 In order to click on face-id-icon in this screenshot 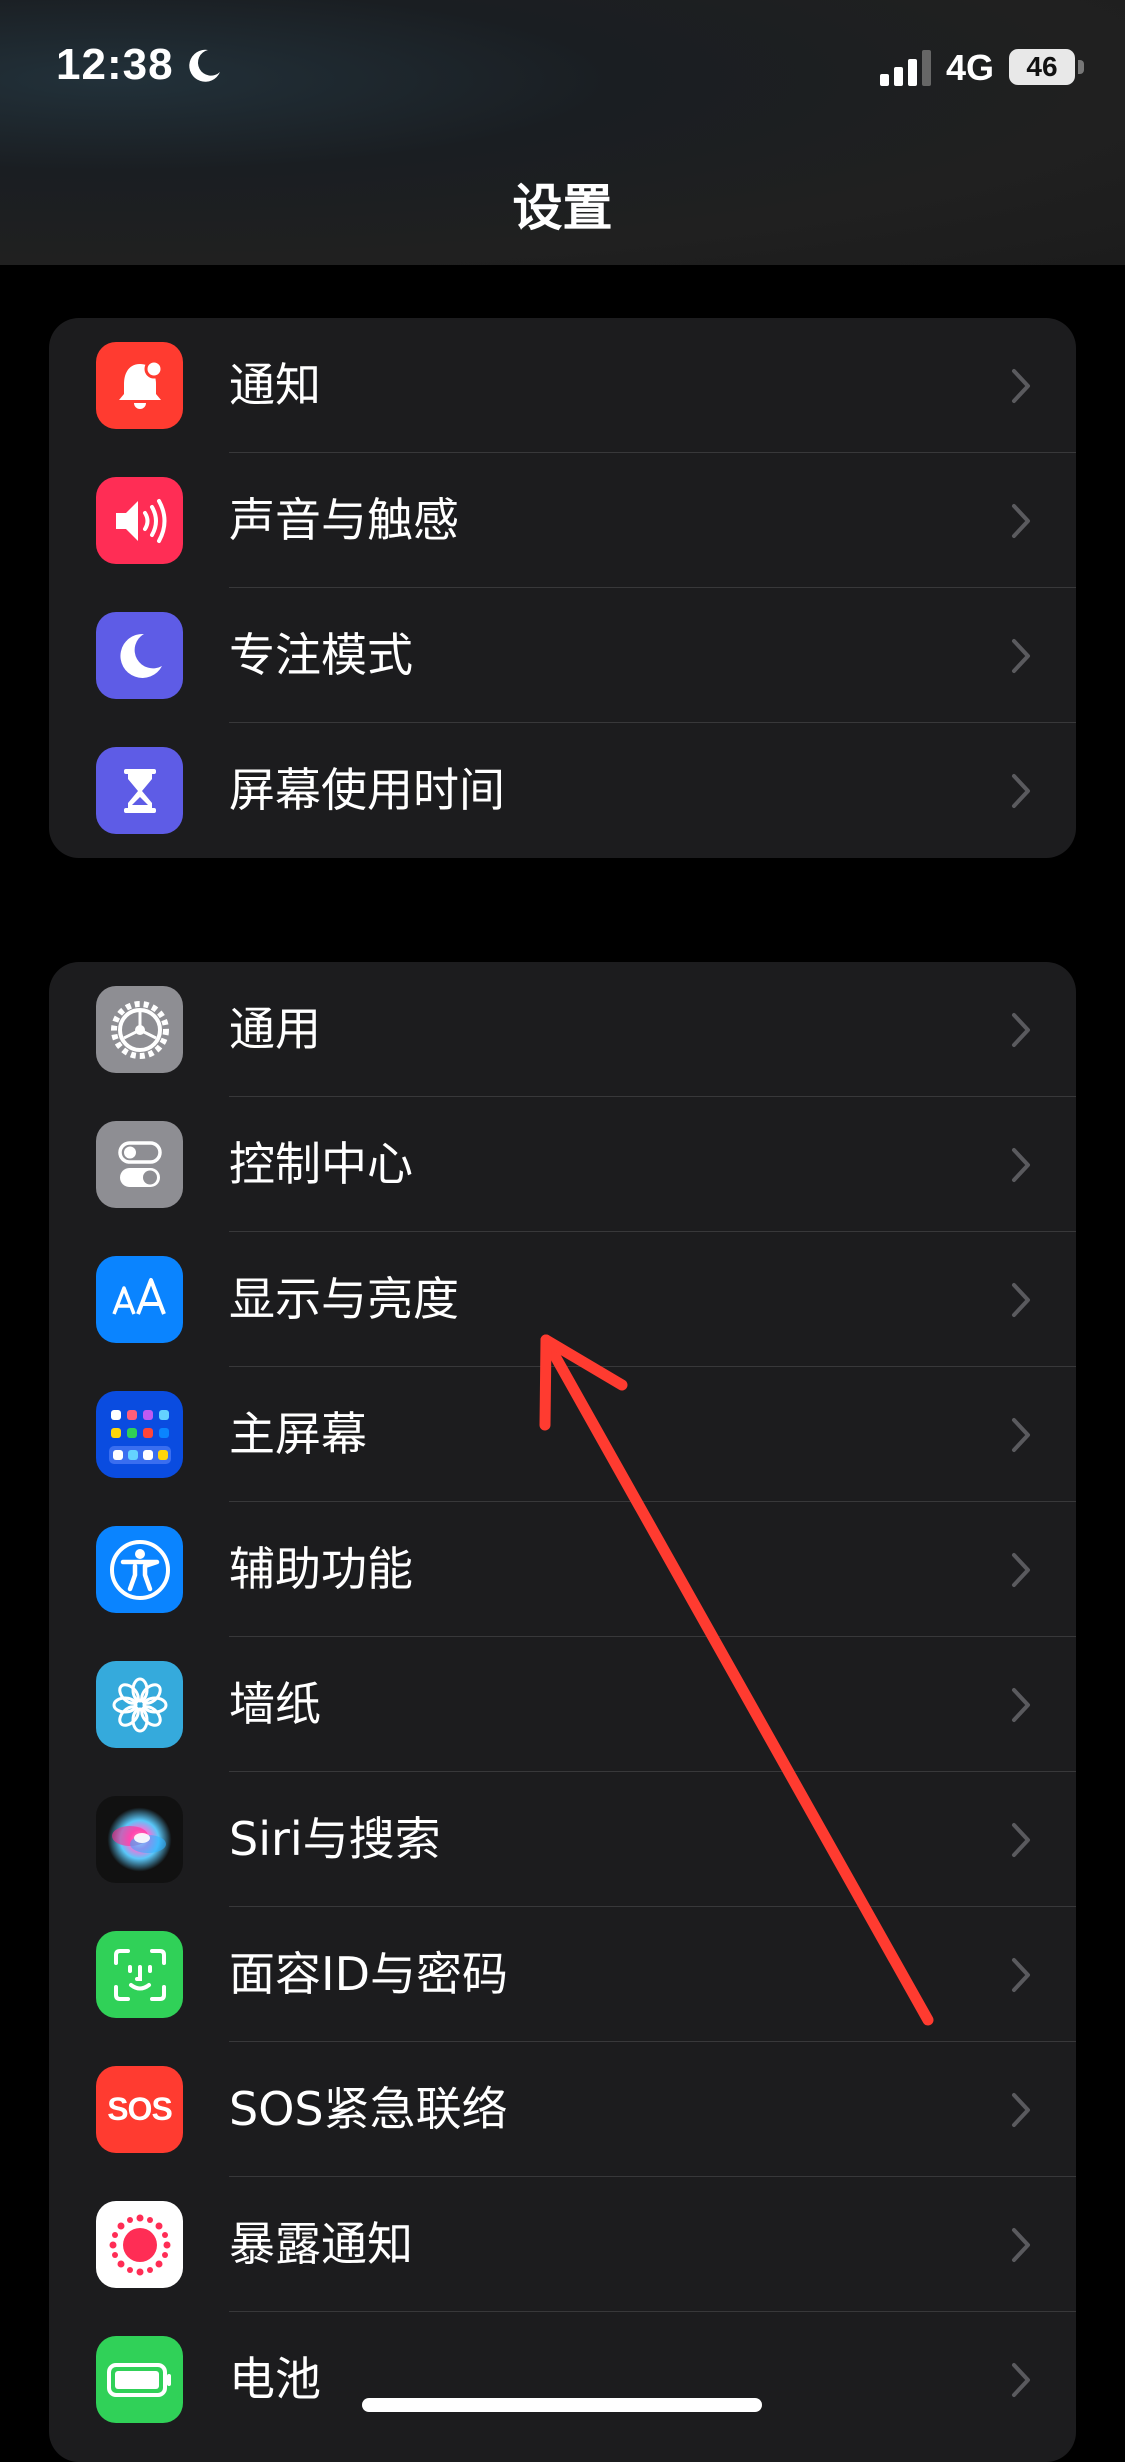, I will do `click(139, 1974)`.